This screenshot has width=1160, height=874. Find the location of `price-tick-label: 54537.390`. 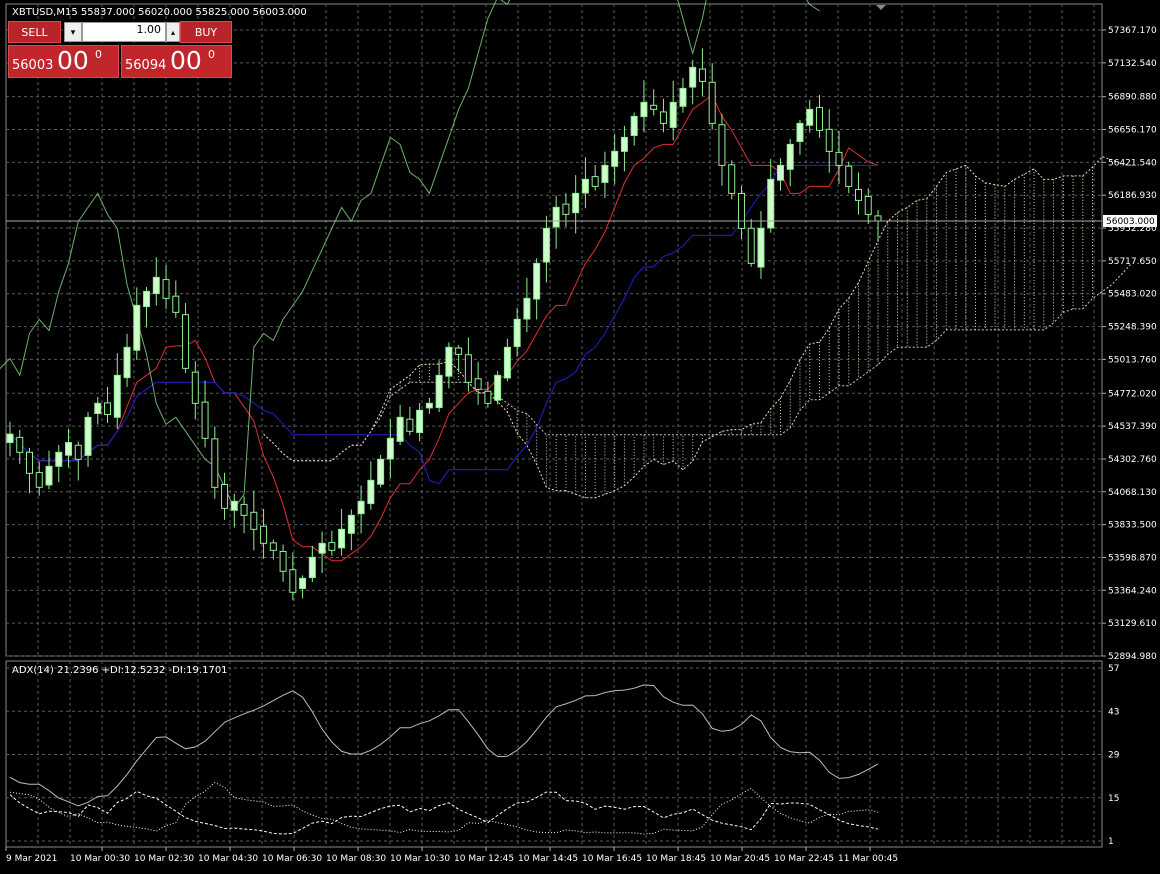

price-tick-label: 54537.390 is located at coordinates (1132, 427).